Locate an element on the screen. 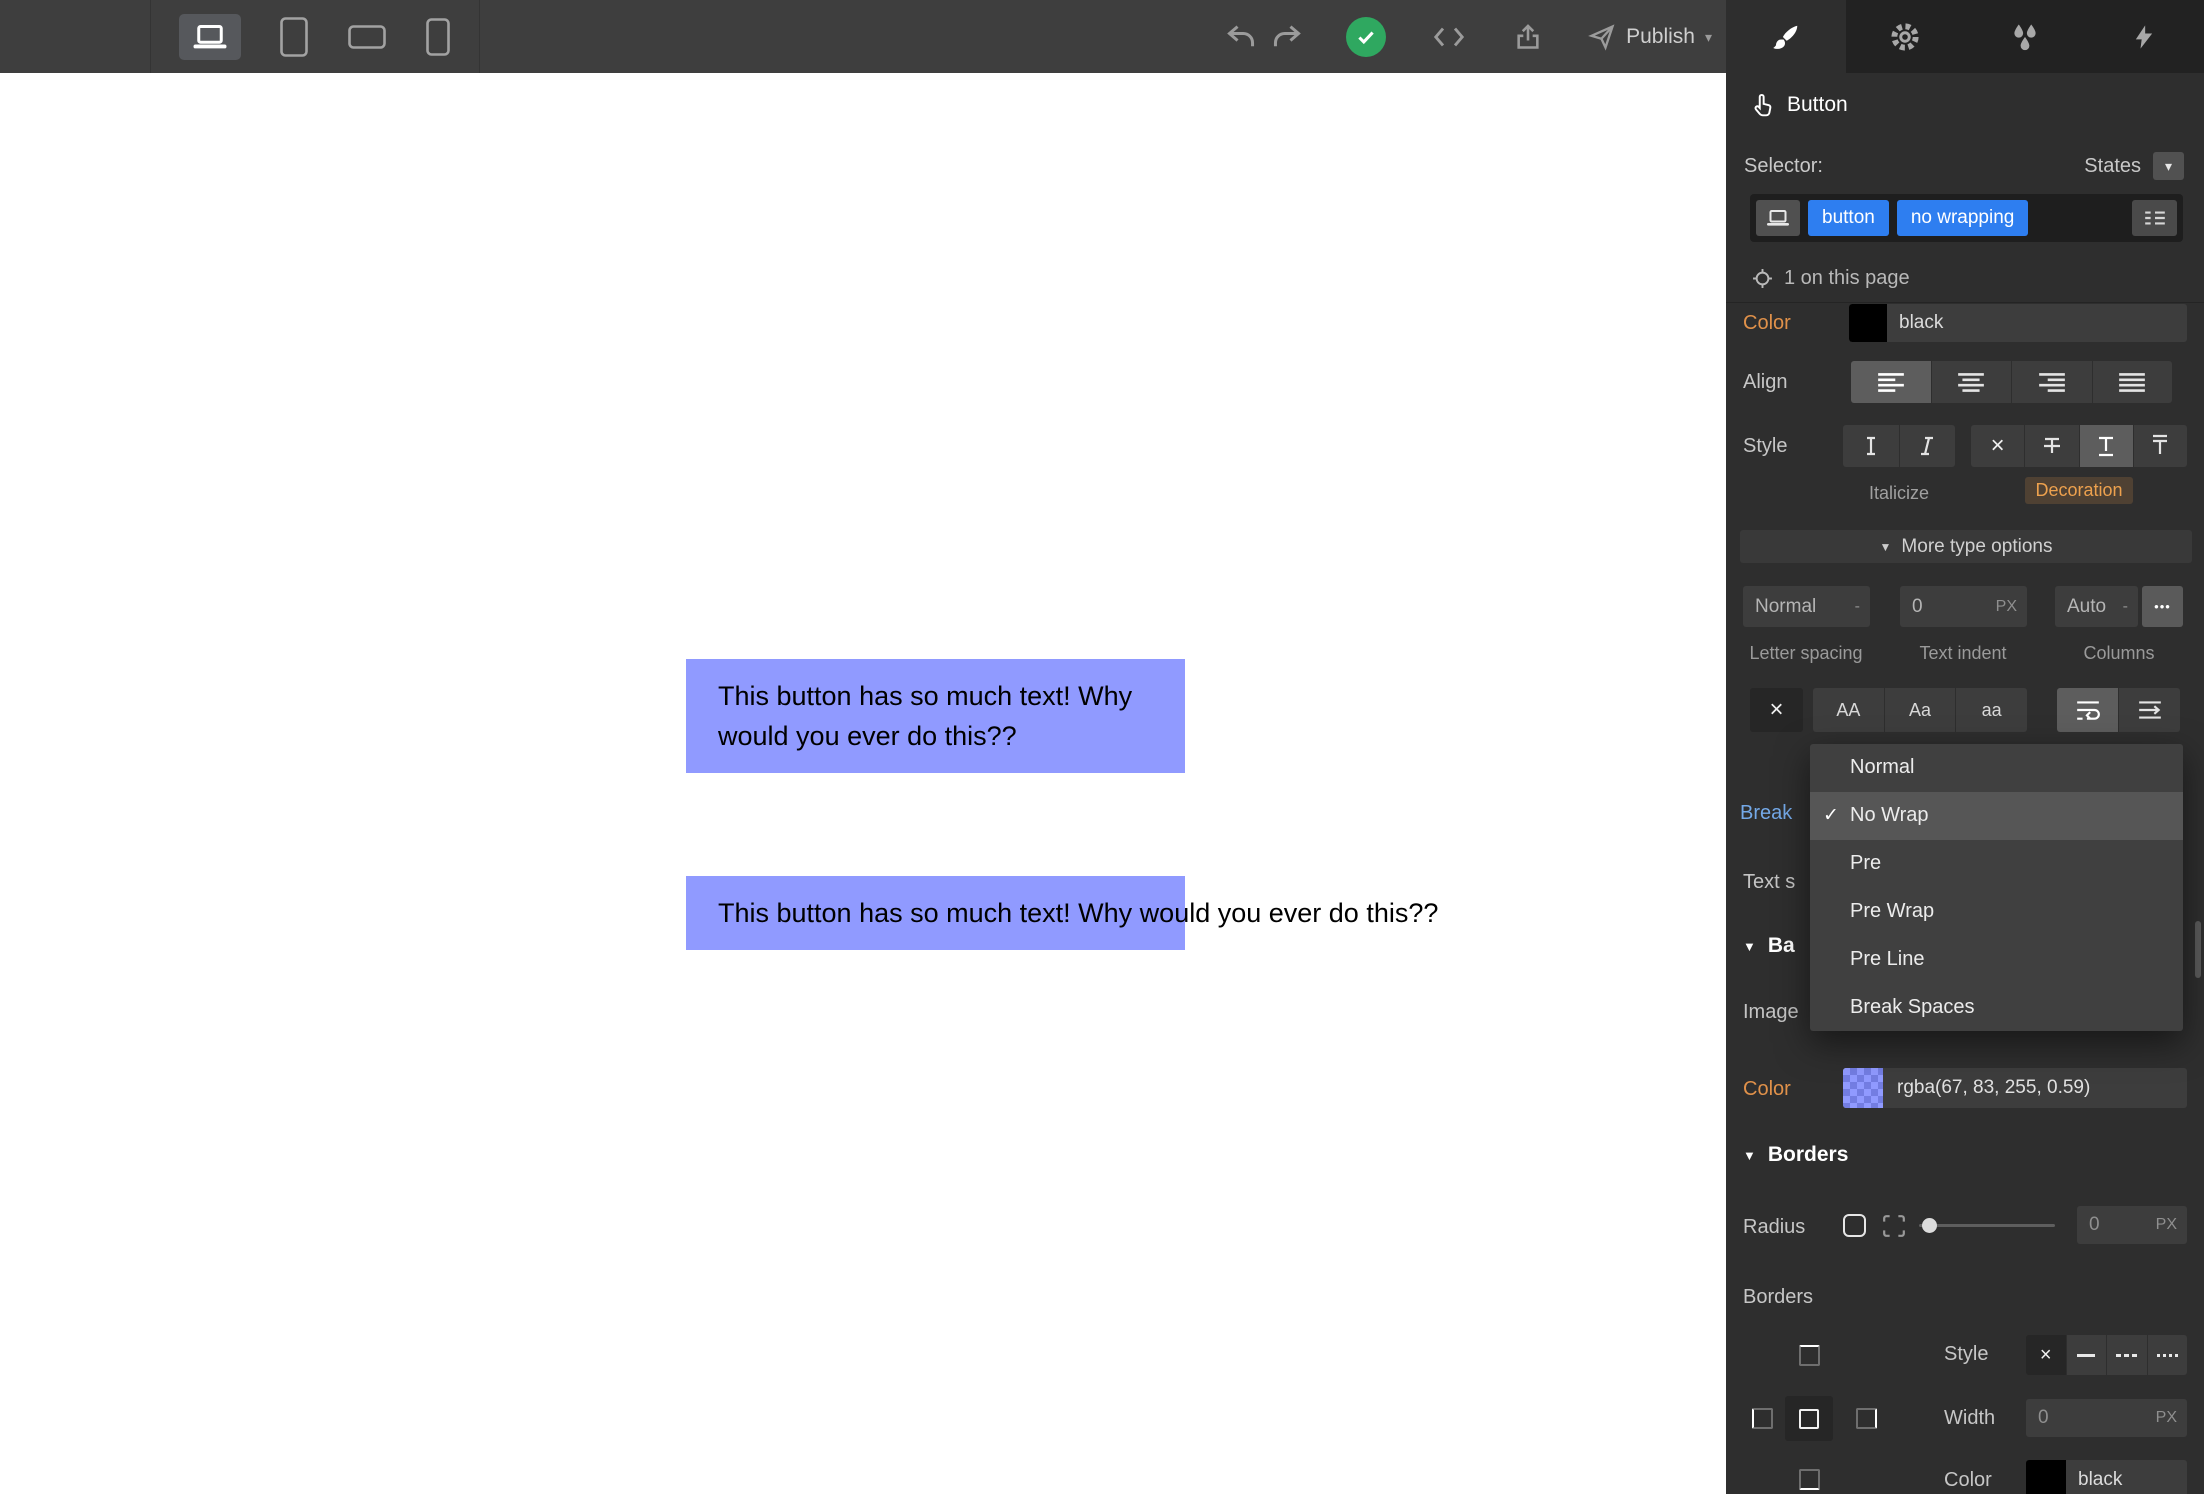 This screenshot has height=1494, width=2204. text-indent-value: 0 is located at coordinates (1917, 606).